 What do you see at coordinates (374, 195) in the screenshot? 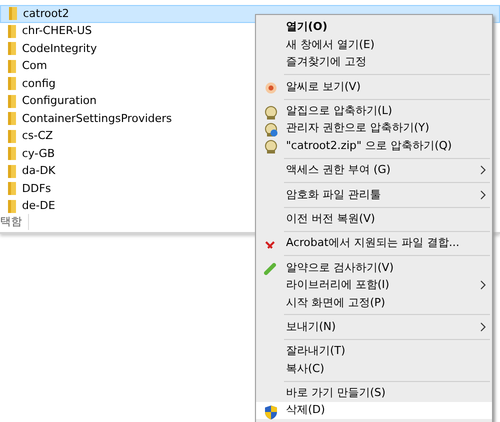
I see `menu-item: 암호화 파일 관리툴` at bounding box center [374, 195].